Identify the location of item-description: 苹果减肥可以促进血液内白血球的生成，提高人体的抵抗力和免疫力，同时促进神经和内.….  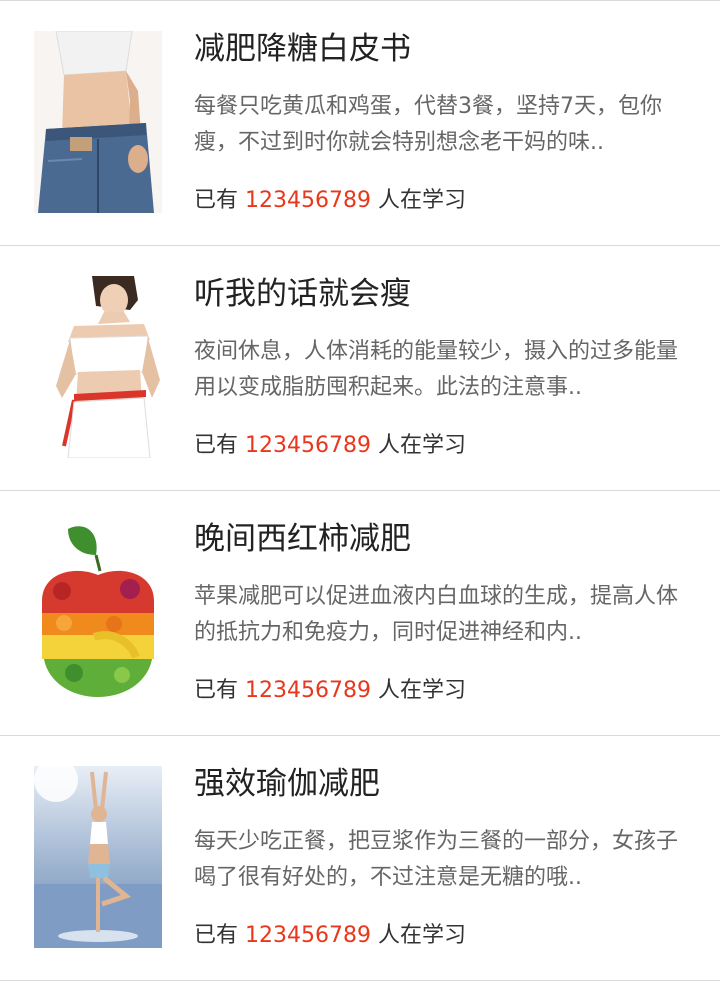
(436, 614).